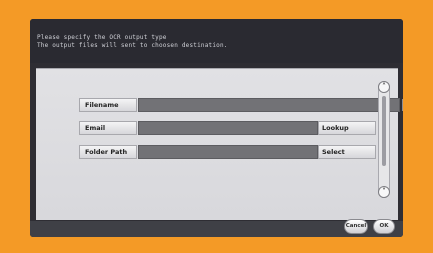  What do you see at coordinates (384, 226) in the screenshot?
I see `ok-button: OK` at bounding box center [384, 226].